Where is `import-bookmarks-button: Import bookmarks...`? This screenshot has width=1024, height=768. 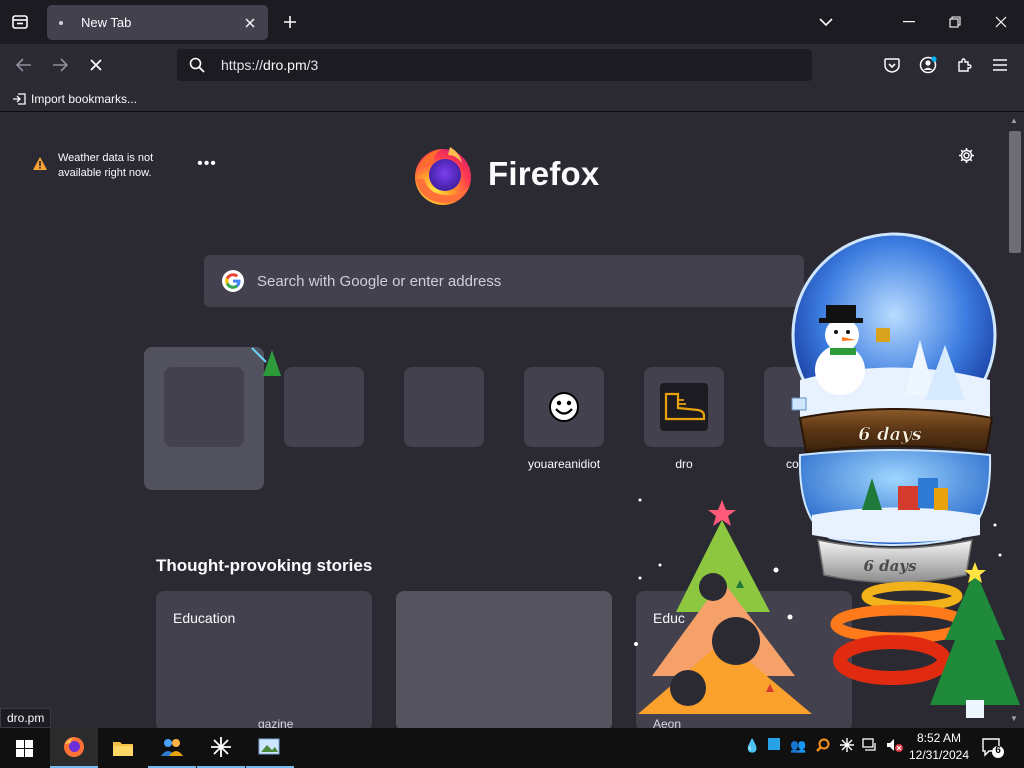
import-bookmarks-button: Import bookmarks... is located at coordinates (74, 99).